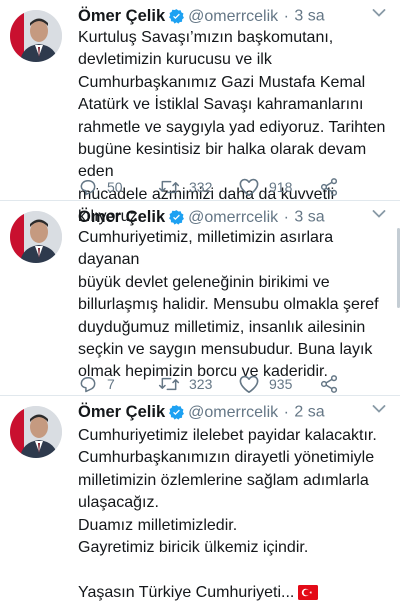  I want to click on retweet-count: 332, so click(201, 187).